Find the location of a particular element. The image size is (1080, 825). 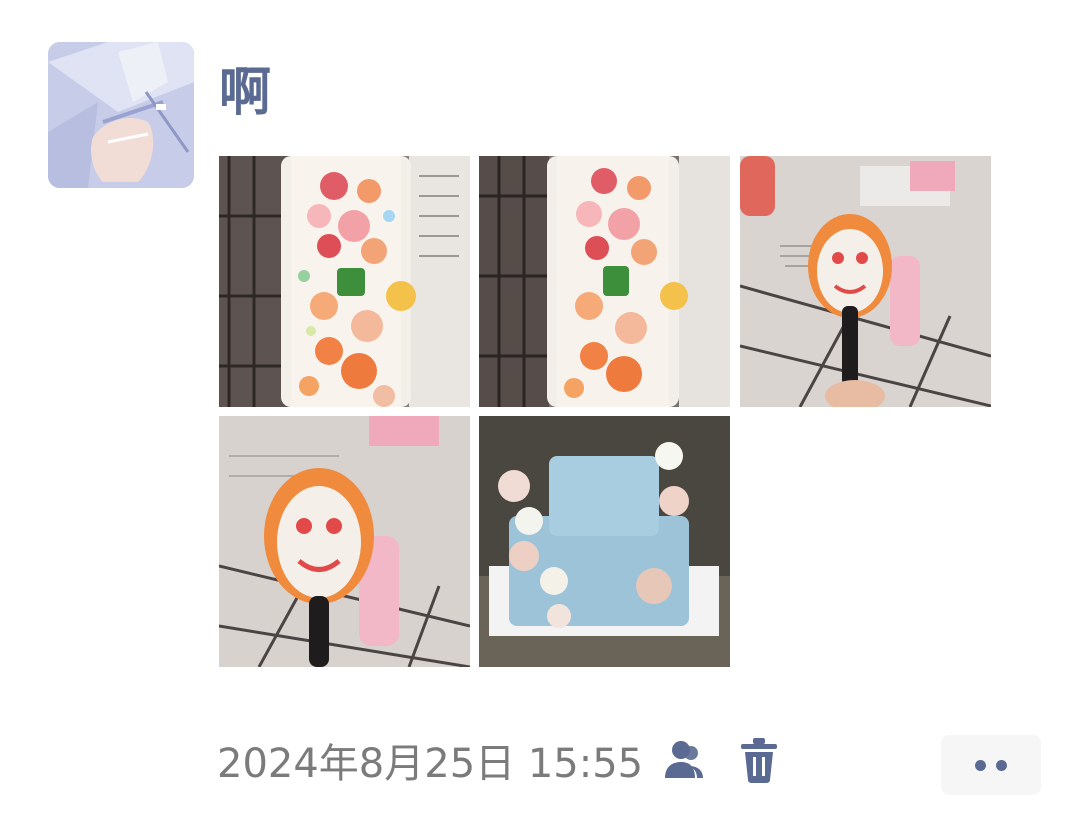

post-meta: 2024年8月25日 15:55 is located at coordinates (499, 760).